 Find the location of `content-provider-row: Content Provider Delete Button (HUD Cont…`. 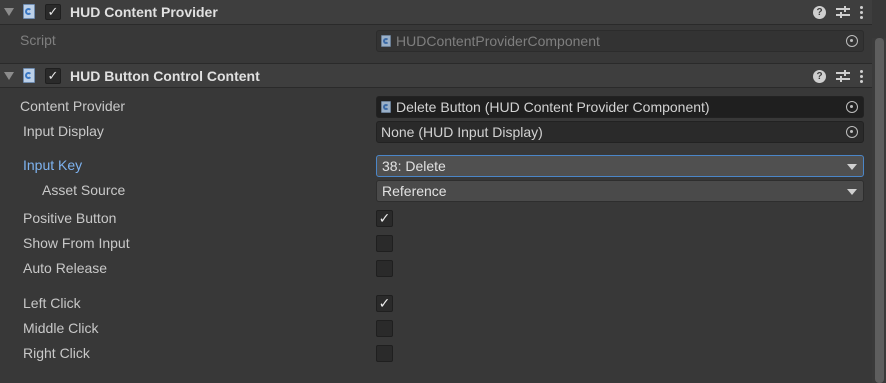

content-provider-row: Content Provider Delete Button (HUD Cont… is located at coordinates (433, 107).